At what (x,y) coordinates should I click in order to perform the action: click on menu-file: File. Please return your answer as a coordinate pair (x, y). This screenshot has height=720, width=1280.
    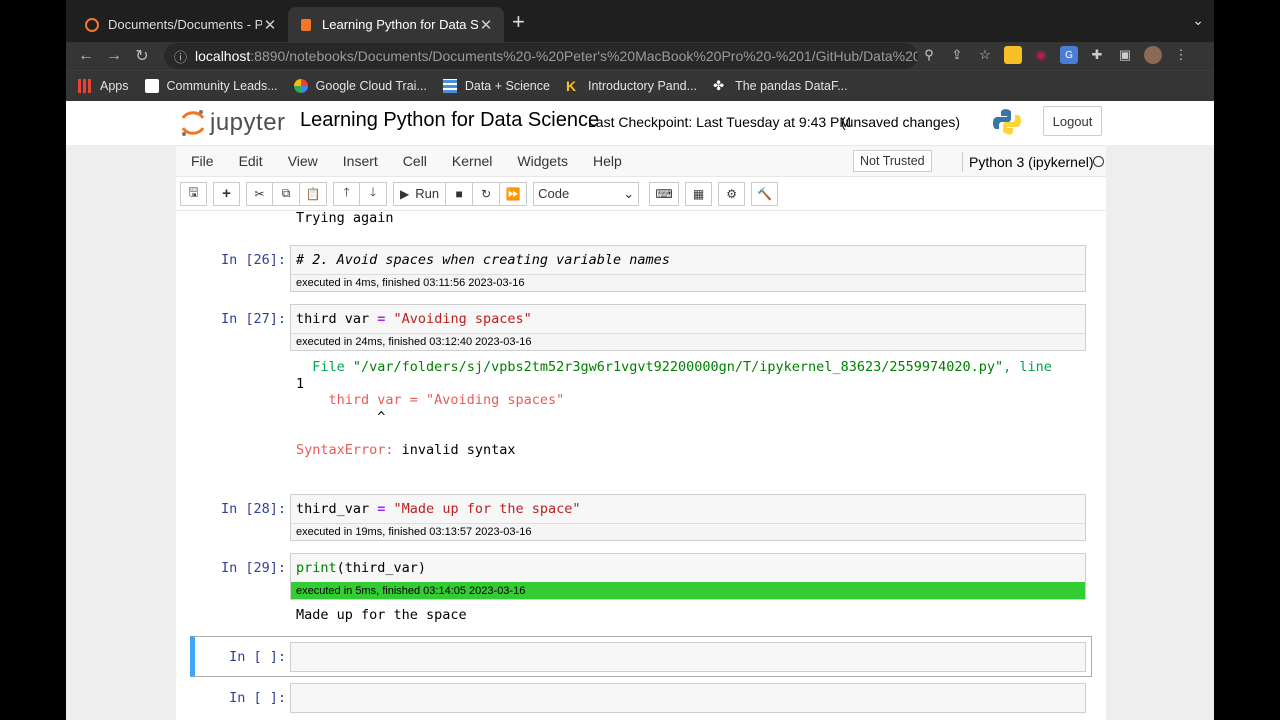
    Looking at the image, I should click on (202, 161).